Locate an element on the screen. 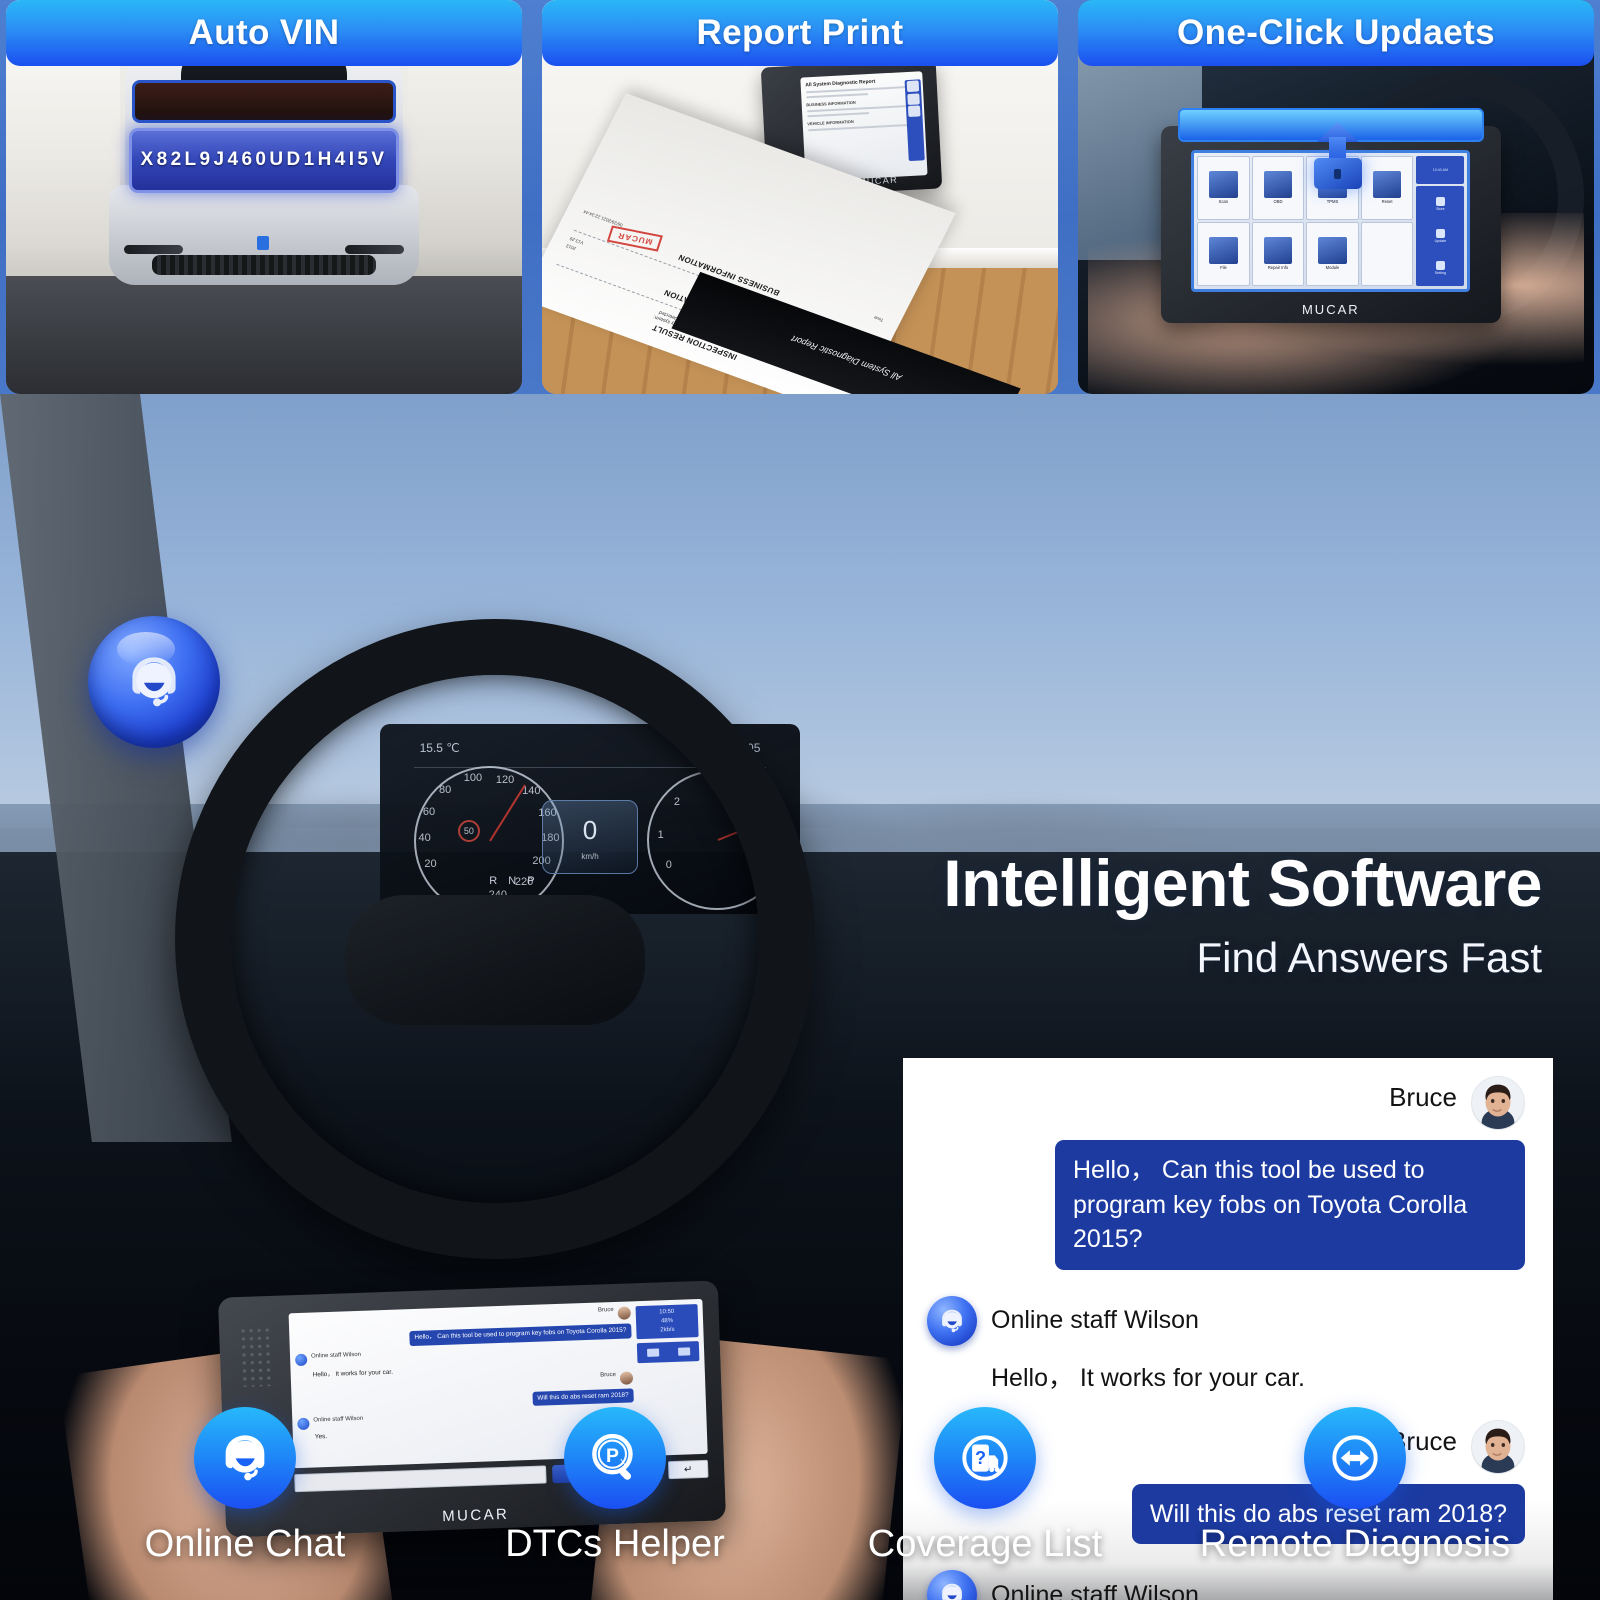  panel-banner-report-print: Report Print is located at coordinates (800, 33).